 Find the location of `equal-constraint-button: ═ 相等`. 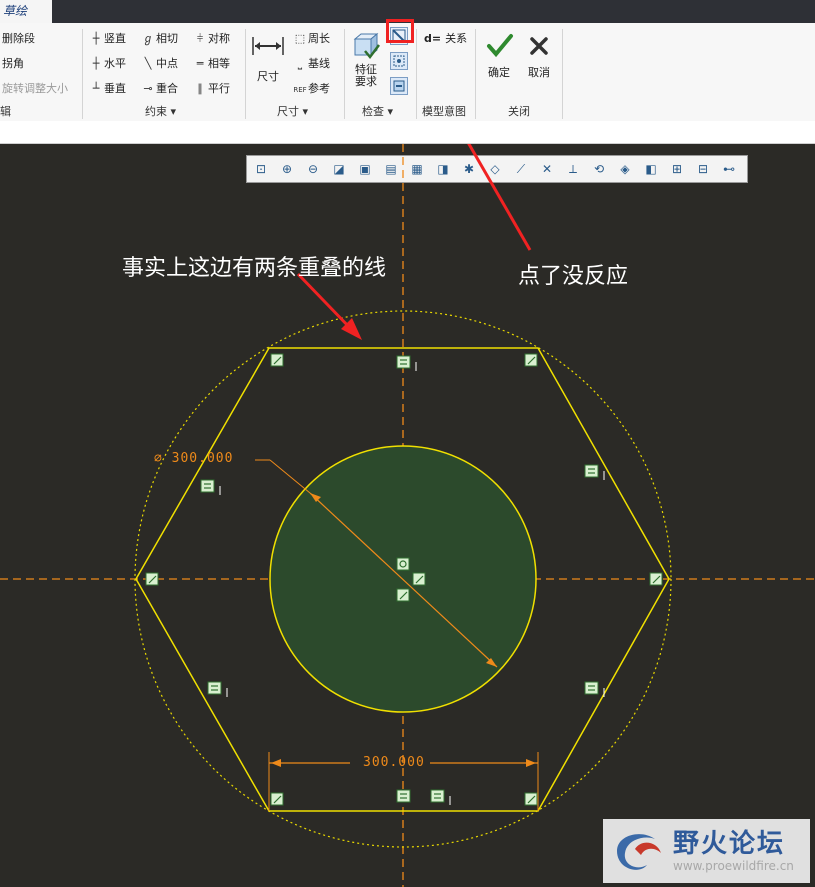

equal-constraint-button: ═ 相等 is located at coordinates (211, 63).